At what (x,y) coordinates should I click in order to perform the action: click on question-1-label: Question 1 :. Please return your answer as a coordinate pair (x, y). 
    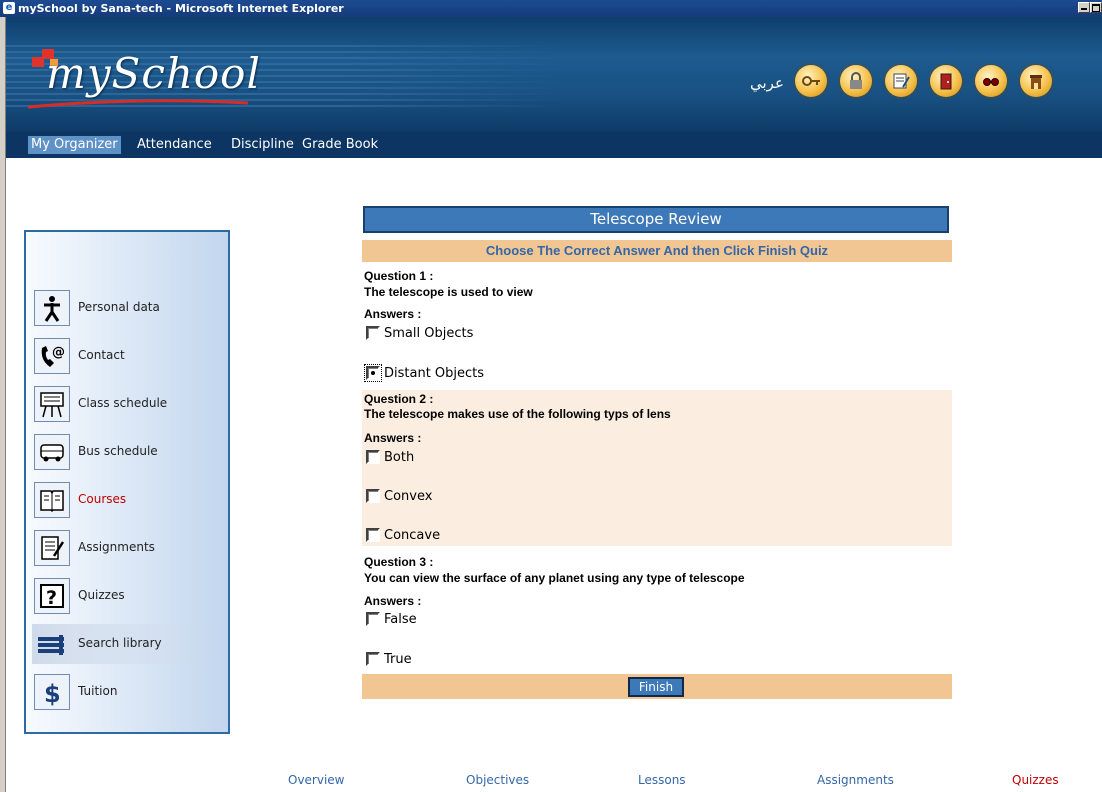
    Looking at the image, I should click on (399, 276).